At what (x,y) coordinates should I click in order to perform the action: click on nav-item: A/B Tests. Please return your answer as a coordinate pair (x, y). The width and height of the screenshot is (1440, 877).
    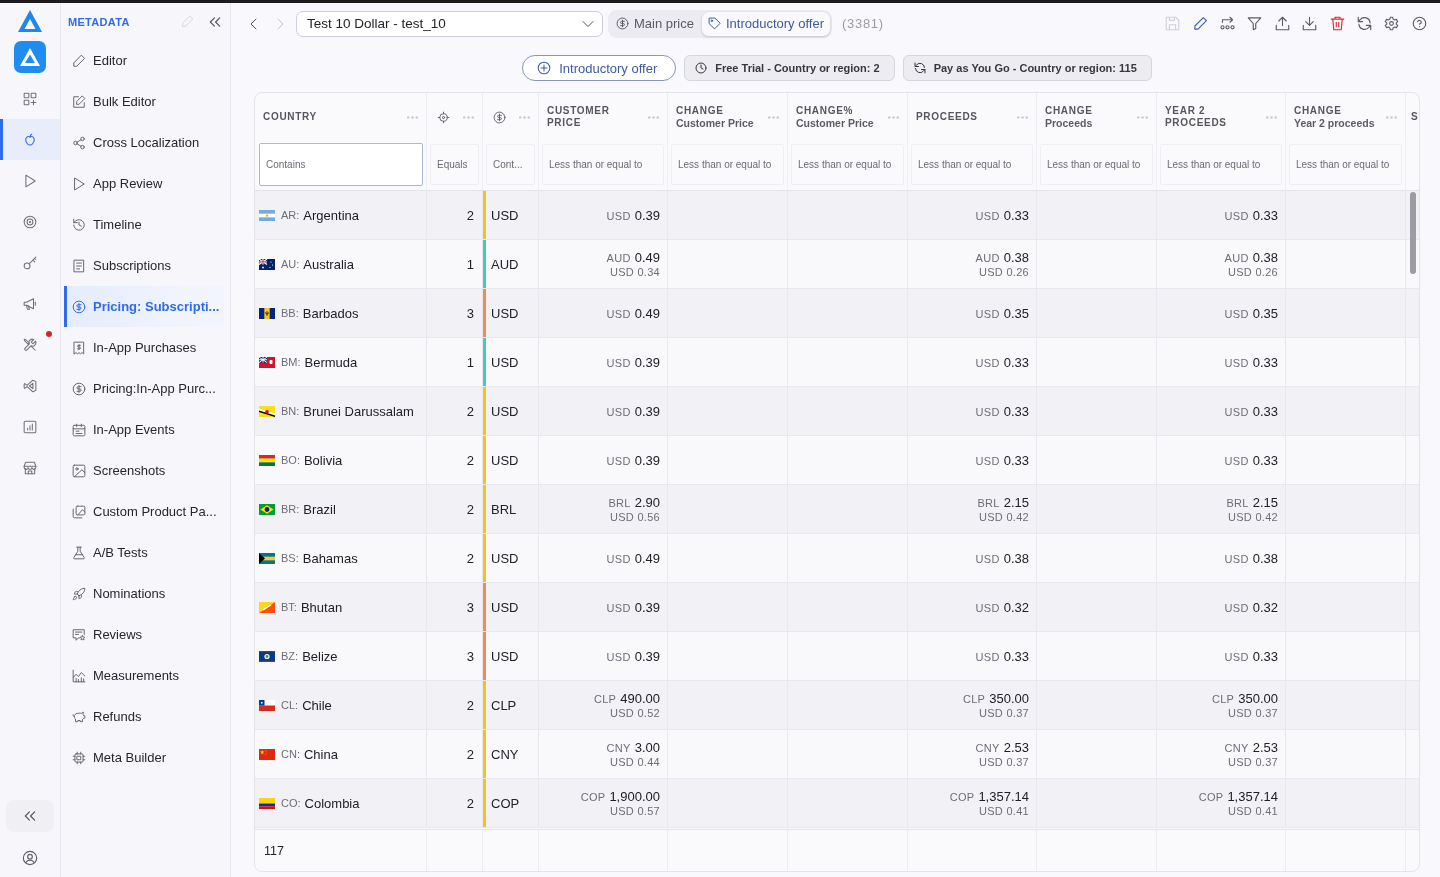
    Looking at the image, I should click on (144, 552).